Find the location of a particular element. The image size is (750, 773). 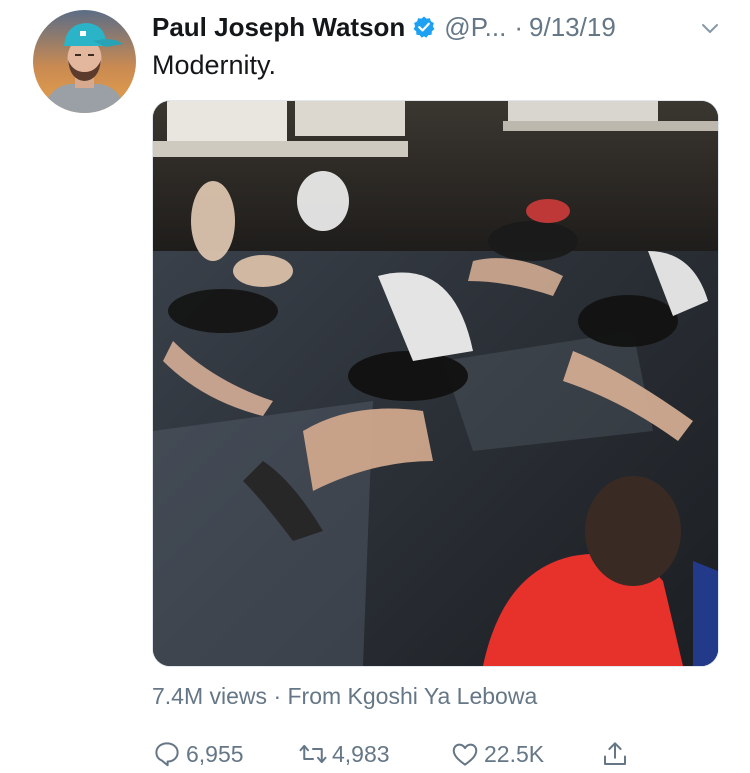

retweet-count: 4,983 is located at coordinates (361, 753).